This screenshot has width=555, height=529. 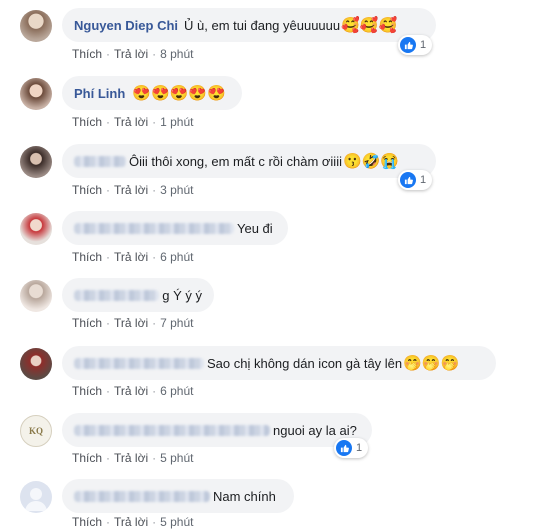 I want to click on timestamp: 1 phút, so click(x=176, y=122).